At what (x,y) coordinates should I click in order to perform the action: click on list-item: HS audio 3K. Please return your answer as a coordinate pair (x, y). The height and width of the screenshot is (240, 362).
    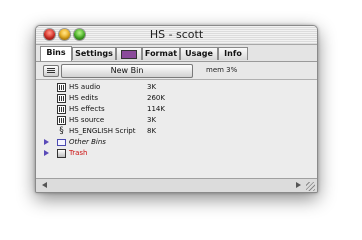
    Looking at the image, I should click on (176, 87).